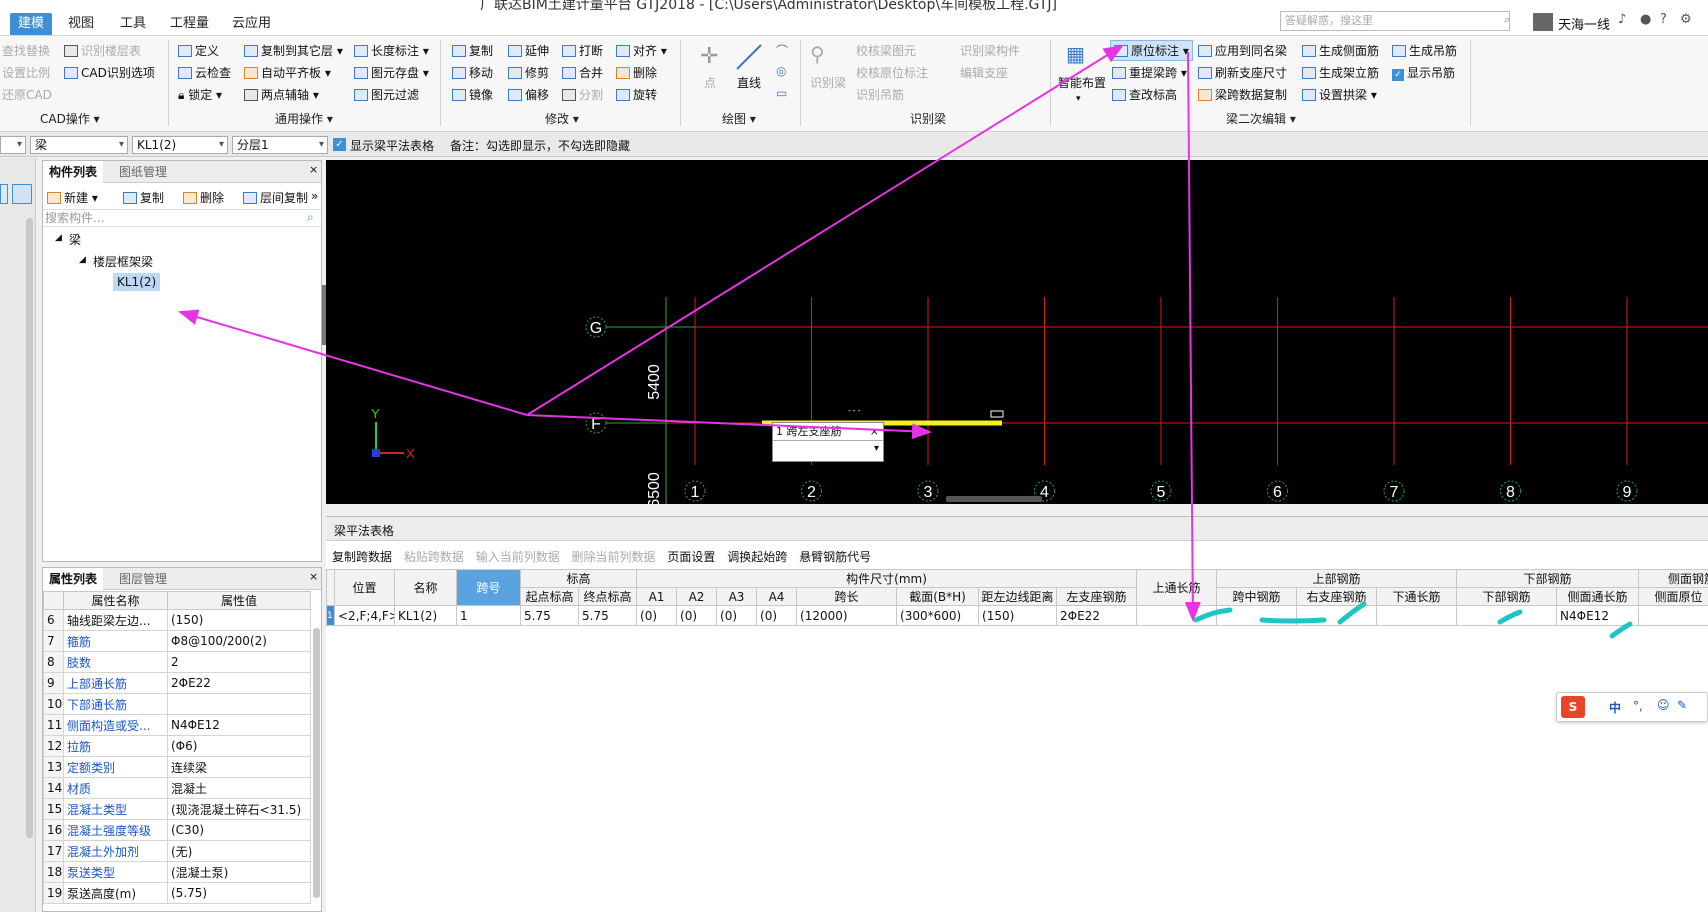 Image resolution: width=1708 pixels, height=912 pixels. Describe the element at coordinates (1663, 19) in the screenshot. I see `help-icon: ?` at that location.